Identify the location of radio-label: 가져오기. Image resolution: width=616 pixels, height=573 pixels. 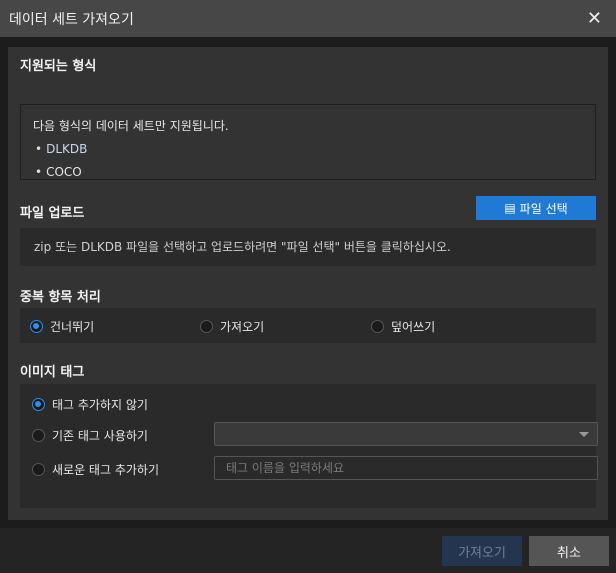
(242, 327).